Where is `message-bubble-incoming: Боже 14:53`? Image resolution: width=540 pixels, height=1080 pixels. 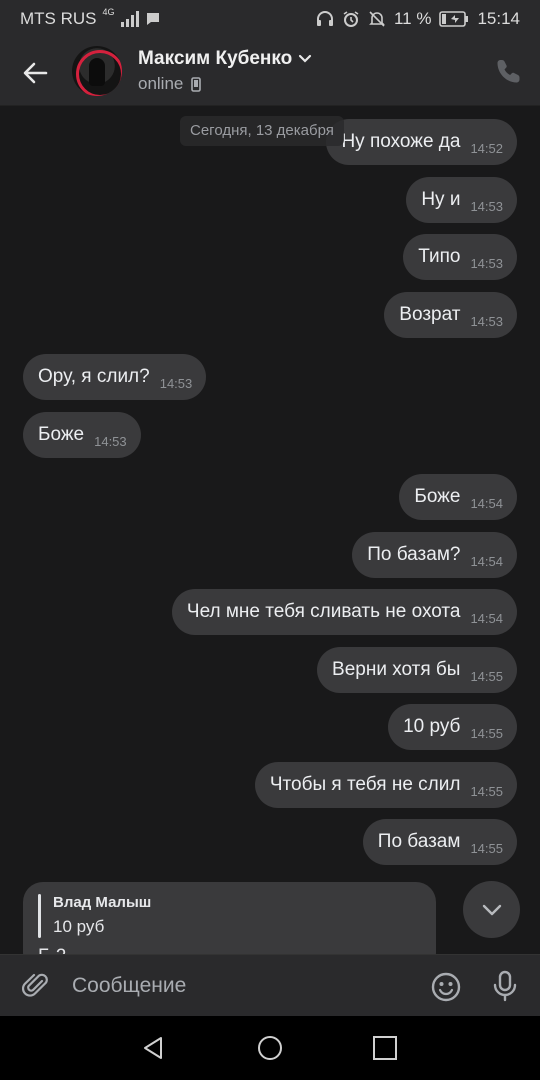
message-bubble-incoming: Боже 14:53 is located at coordinates (82, 435).